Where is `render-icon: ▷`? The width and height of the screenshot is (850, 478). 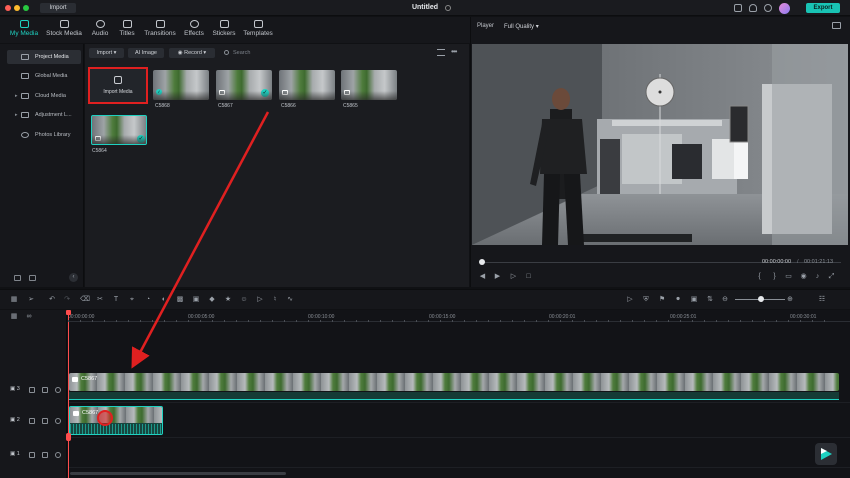
render-icon: ▷ is located at coordinates (630, 300).